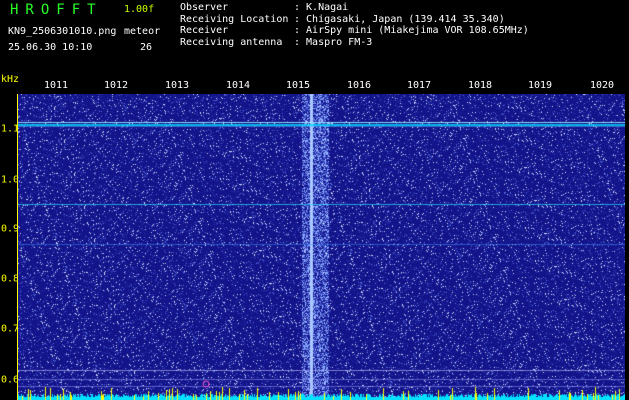 The image size is (629, 400). I want to click on info-value: : Chigasaki, Japan (139.414 35.340), so click(399, 19).